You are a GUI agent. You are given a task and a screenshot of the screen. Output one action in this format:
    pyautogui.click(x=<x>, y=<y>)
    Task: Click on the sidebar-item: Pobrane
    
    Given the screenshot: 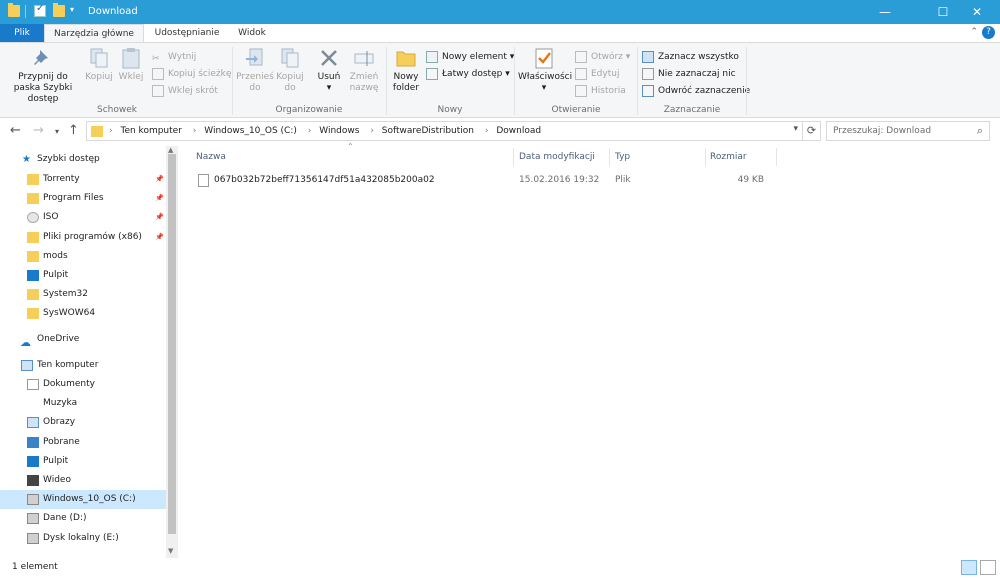 What is the action you would take?
    pyautogui.click(x=83, y=442)
    